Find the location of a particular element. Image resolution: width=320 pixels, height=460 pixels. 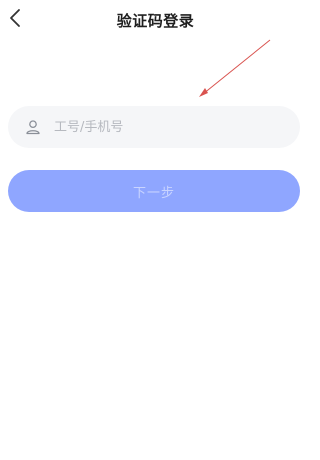

user-icon is located at coordinates (33, 127).